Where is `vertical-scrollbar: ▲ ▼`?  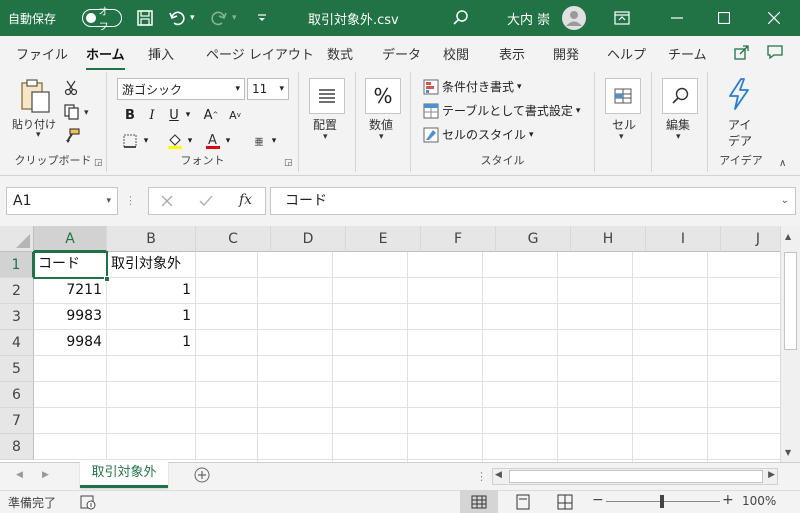
vertical-scrollbar: ▲ ▼ is located at coordinates (790, 344).